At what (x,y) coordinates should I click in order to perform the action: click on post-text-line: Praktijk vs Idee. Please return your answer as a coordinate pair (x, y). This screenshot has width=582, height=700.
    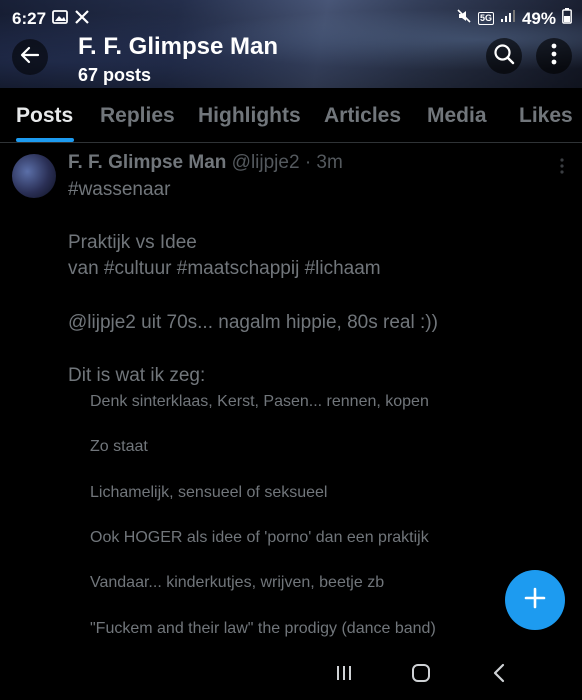
    Looking at the image, I should click on (132, 242).